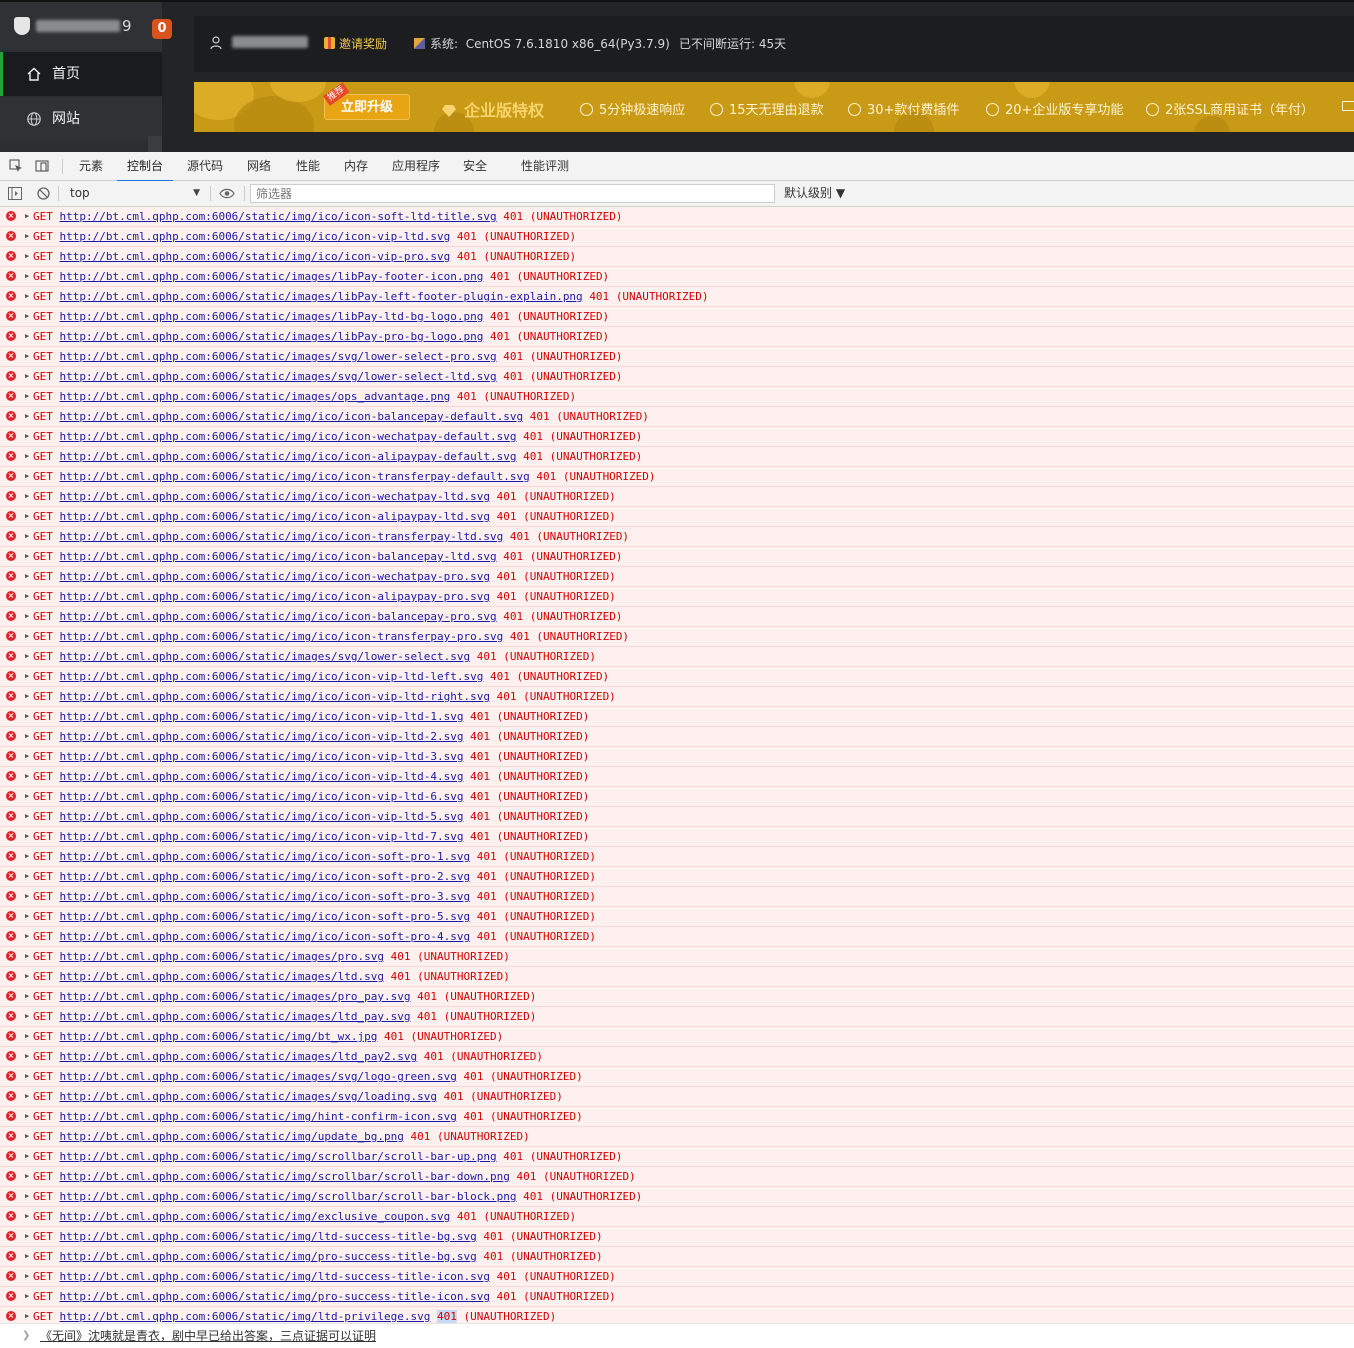 The height and width of the screenshot is (1348, 1354). Describe the element at coordinates (1348, 106) in the screenshot. I see `mail-icon` at that location.